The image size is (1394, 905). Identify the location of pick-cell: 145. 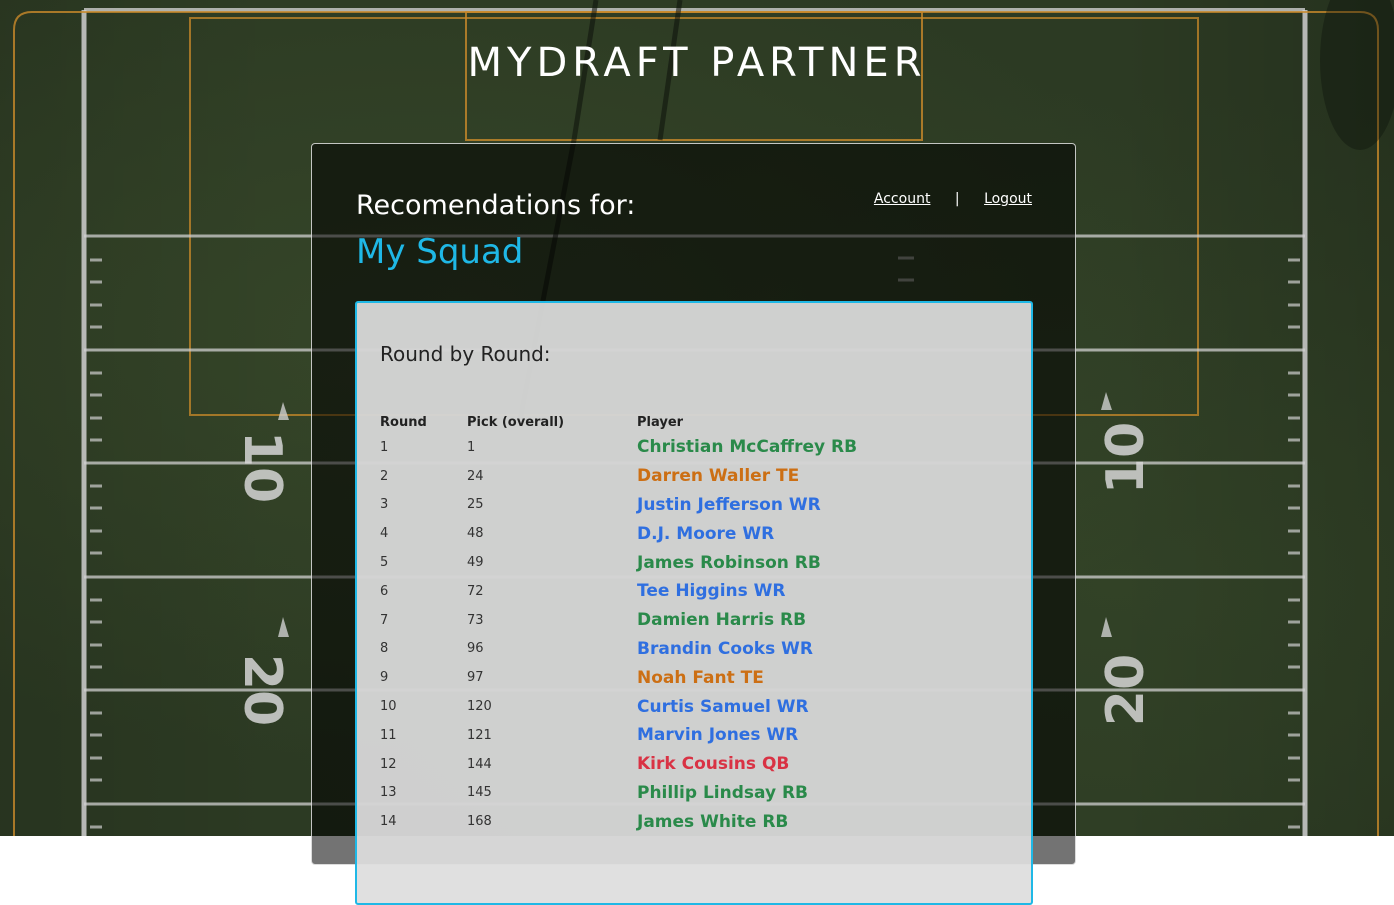
(479, 793).